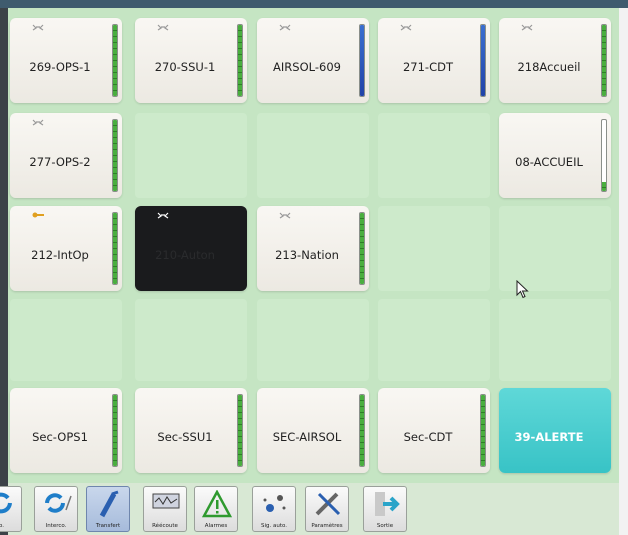 This screenshot has width=628, height=535. Describe the element at coordinates (60, 67) in the screenshot. I see `tile-label: 269-OPS-1` at that location.